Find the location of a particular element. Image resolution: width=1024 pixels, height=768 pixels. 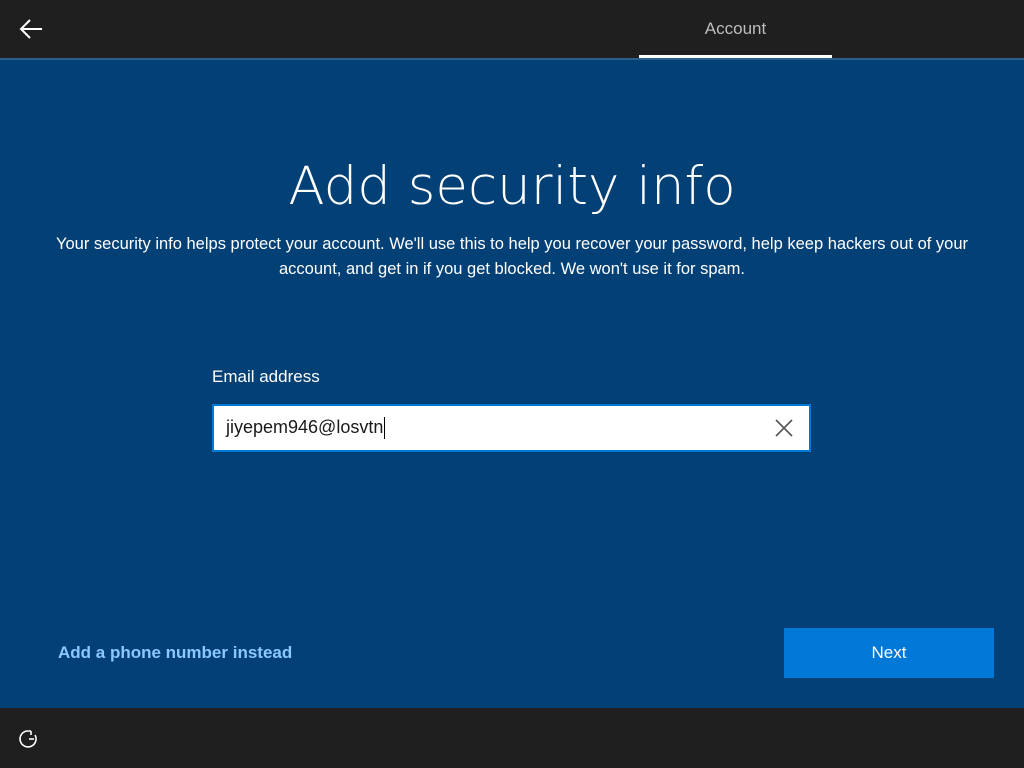

add-phone-link: Add a phone number instead is located at coordinates (175, 653).